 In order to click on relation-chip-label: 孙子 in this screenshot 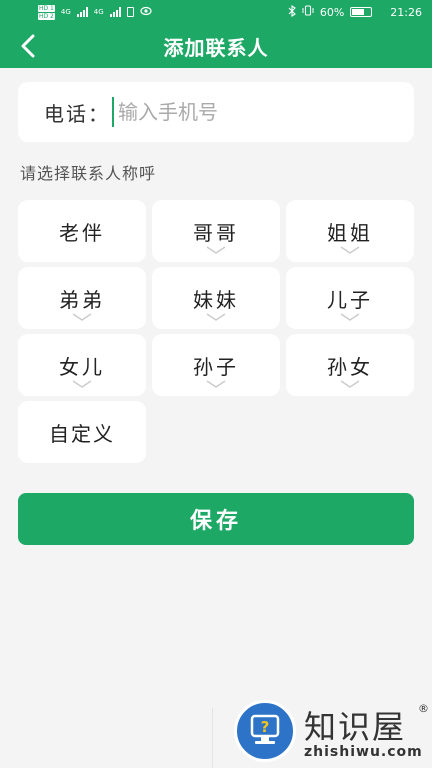, I will do `click(216, 367)`.